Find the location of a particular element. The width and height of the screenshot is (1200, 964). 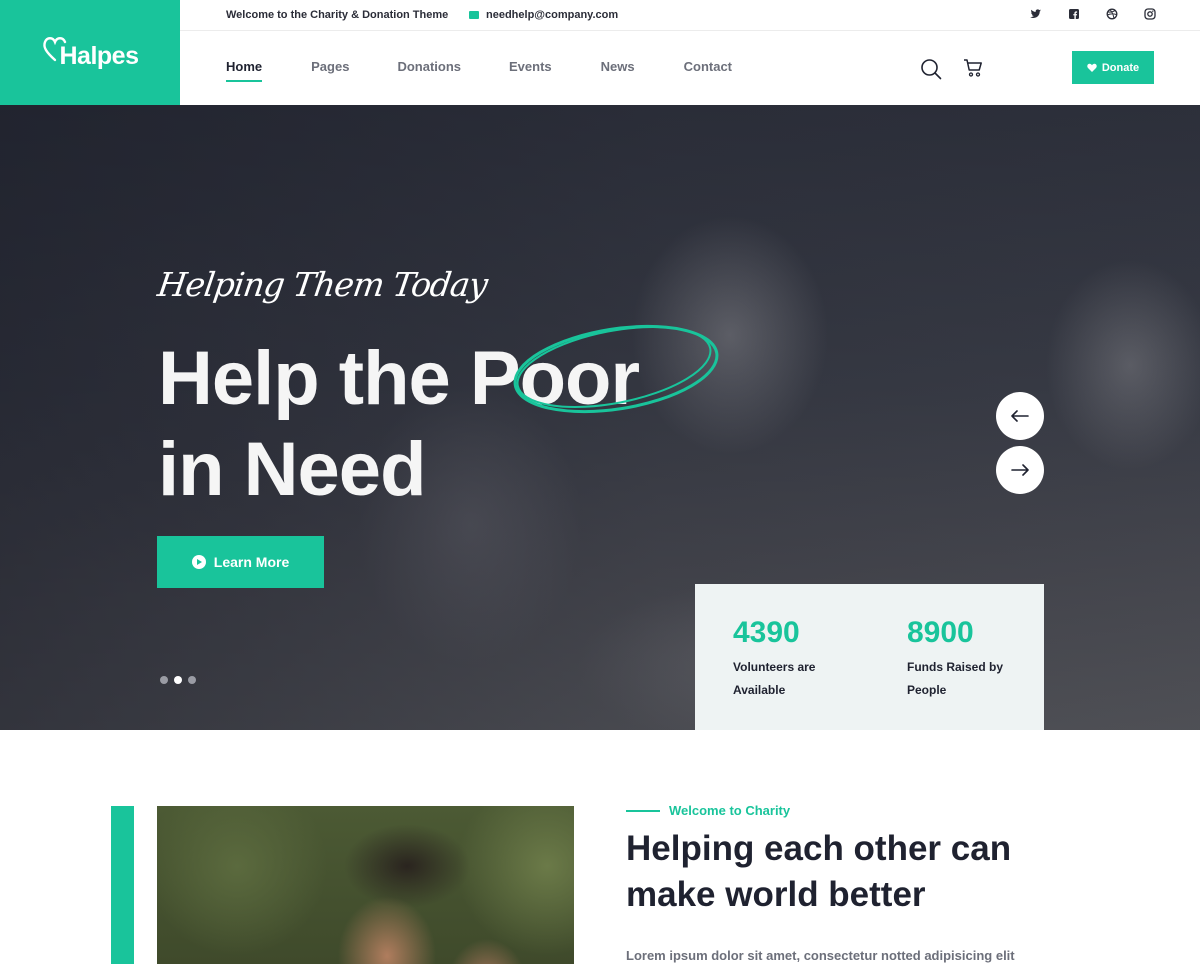

nav-item-pages: Pages is located at coordinates (330, 66).